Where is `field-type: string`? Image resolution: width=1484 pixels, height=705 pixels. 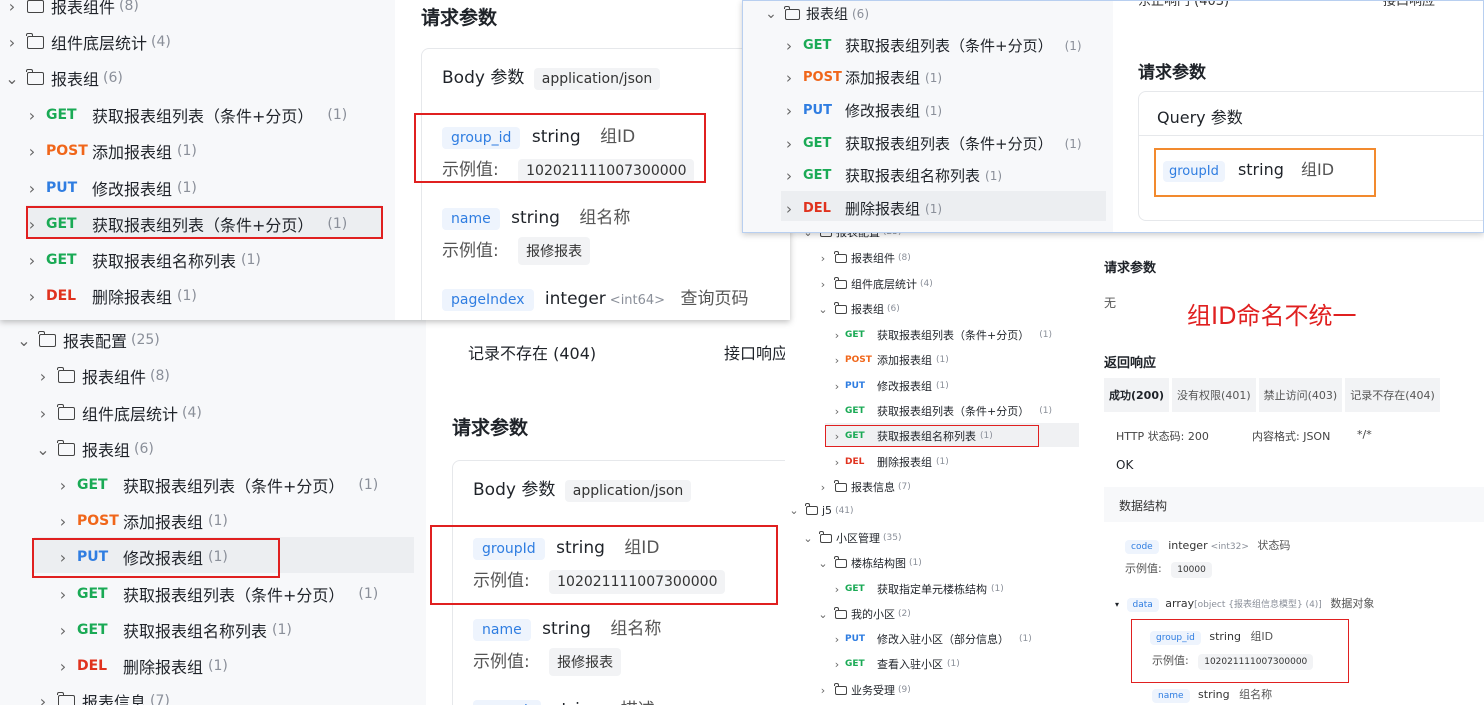 field-type: string is located at coordinates (535, 218).